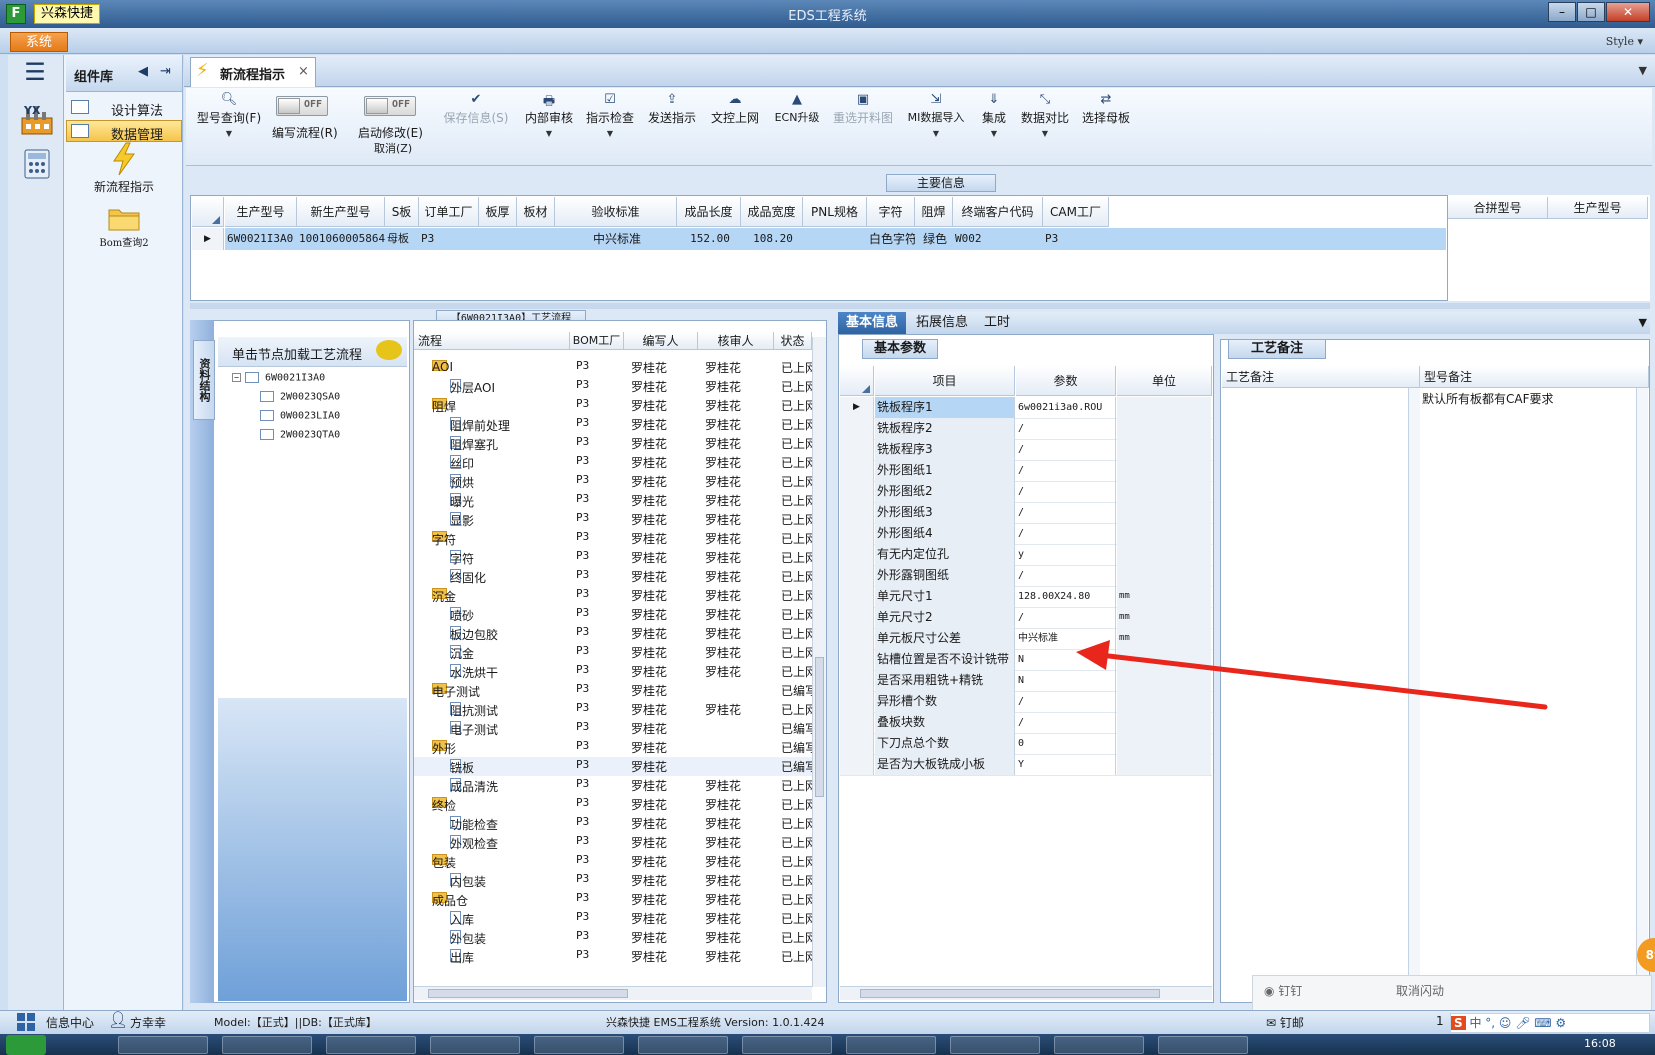  What do you see at coordinates (614, 519) in the screenshot?
I see `flow-row: 显影 P3 罗桂花 罗桂花 已上网` at bounding box center [614, 519].